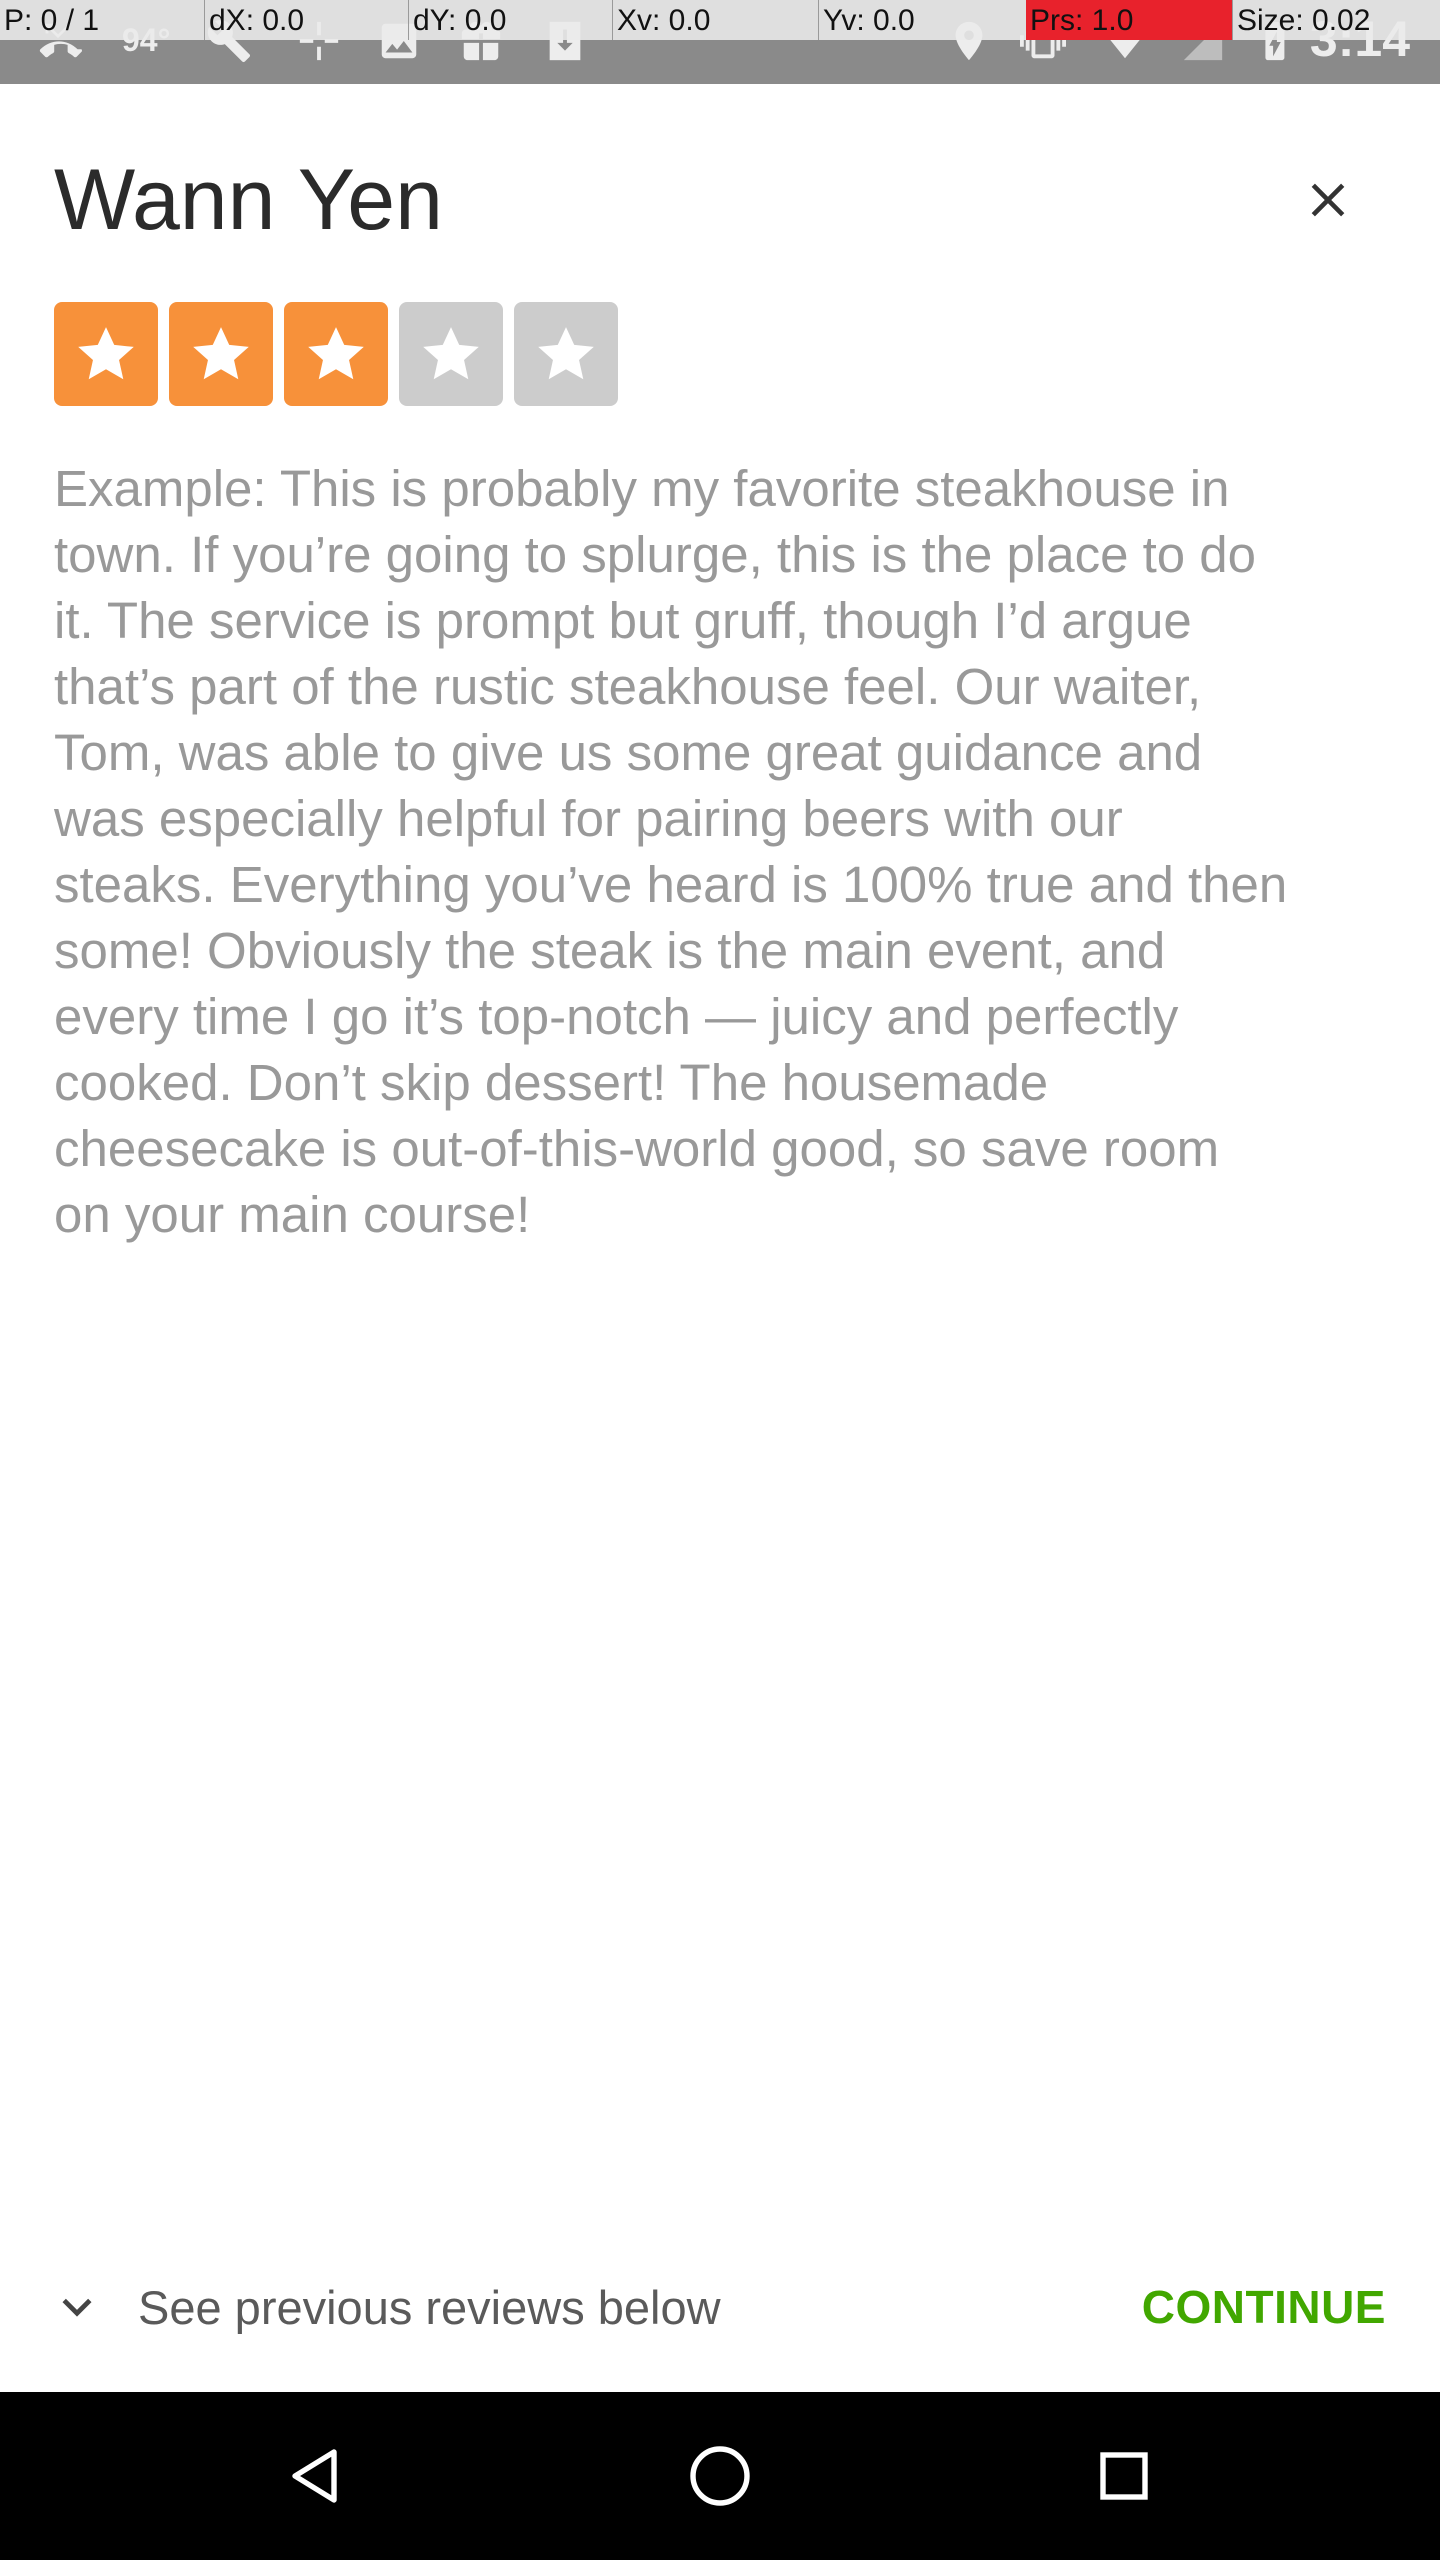 The image size is (1440, 2560). I want to click on home-button, so click(720, 2476).